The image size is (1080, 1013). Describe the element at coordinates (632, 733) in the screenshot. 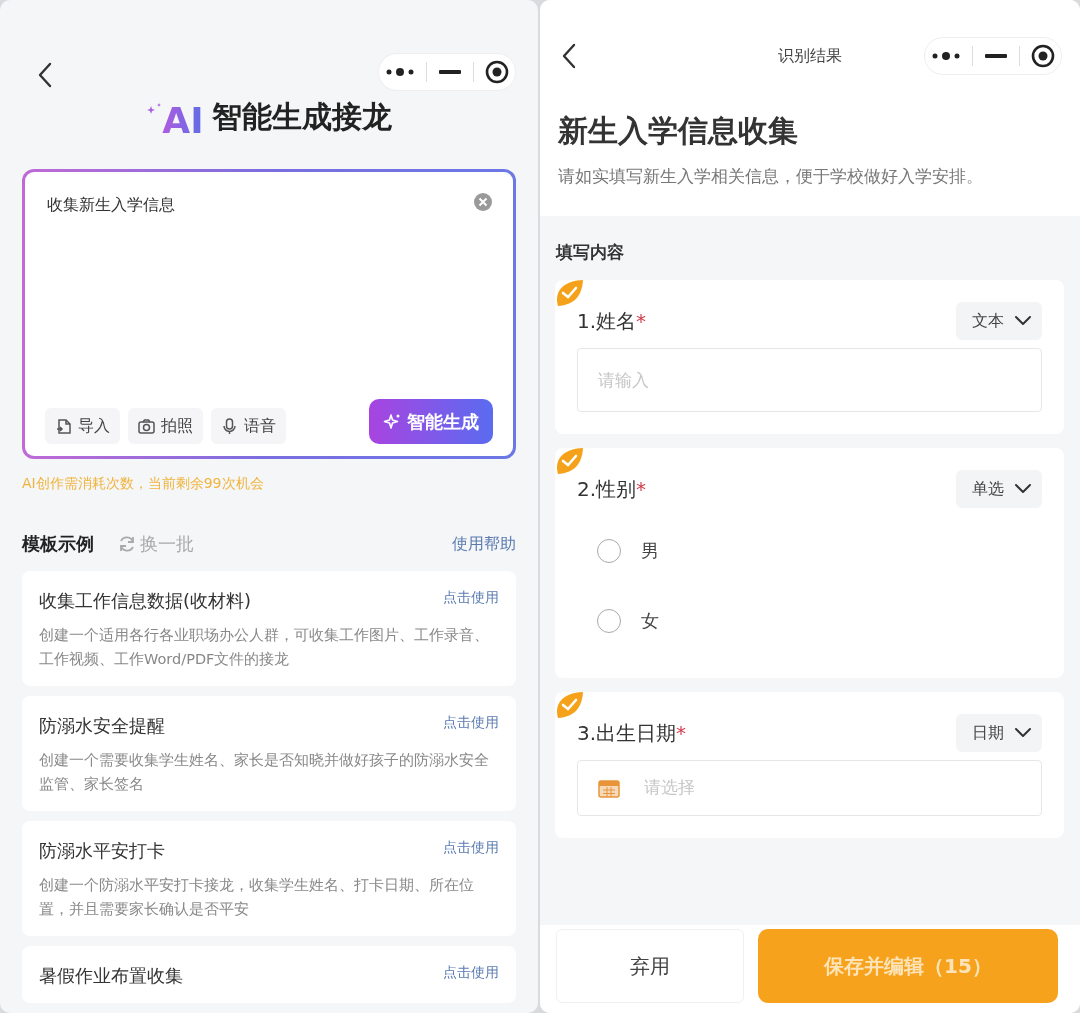

I see `field-label: 3.出生日期*` at that location.